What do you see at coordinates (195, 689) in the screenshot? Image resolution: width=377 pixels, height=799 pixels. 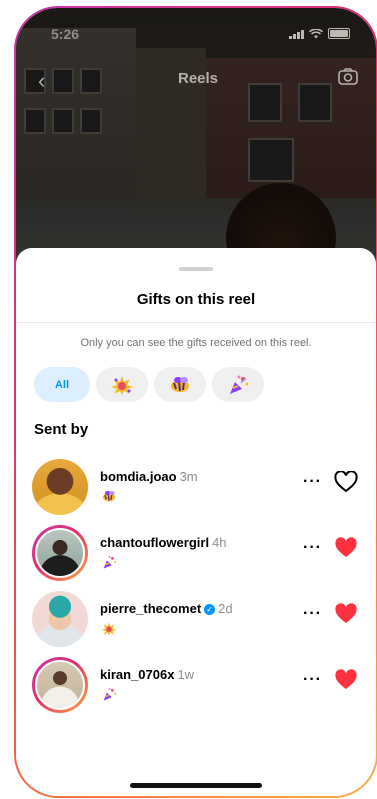 I see `sender-row: kiran_0706x 1w ···` at bounding box center [195, 689].